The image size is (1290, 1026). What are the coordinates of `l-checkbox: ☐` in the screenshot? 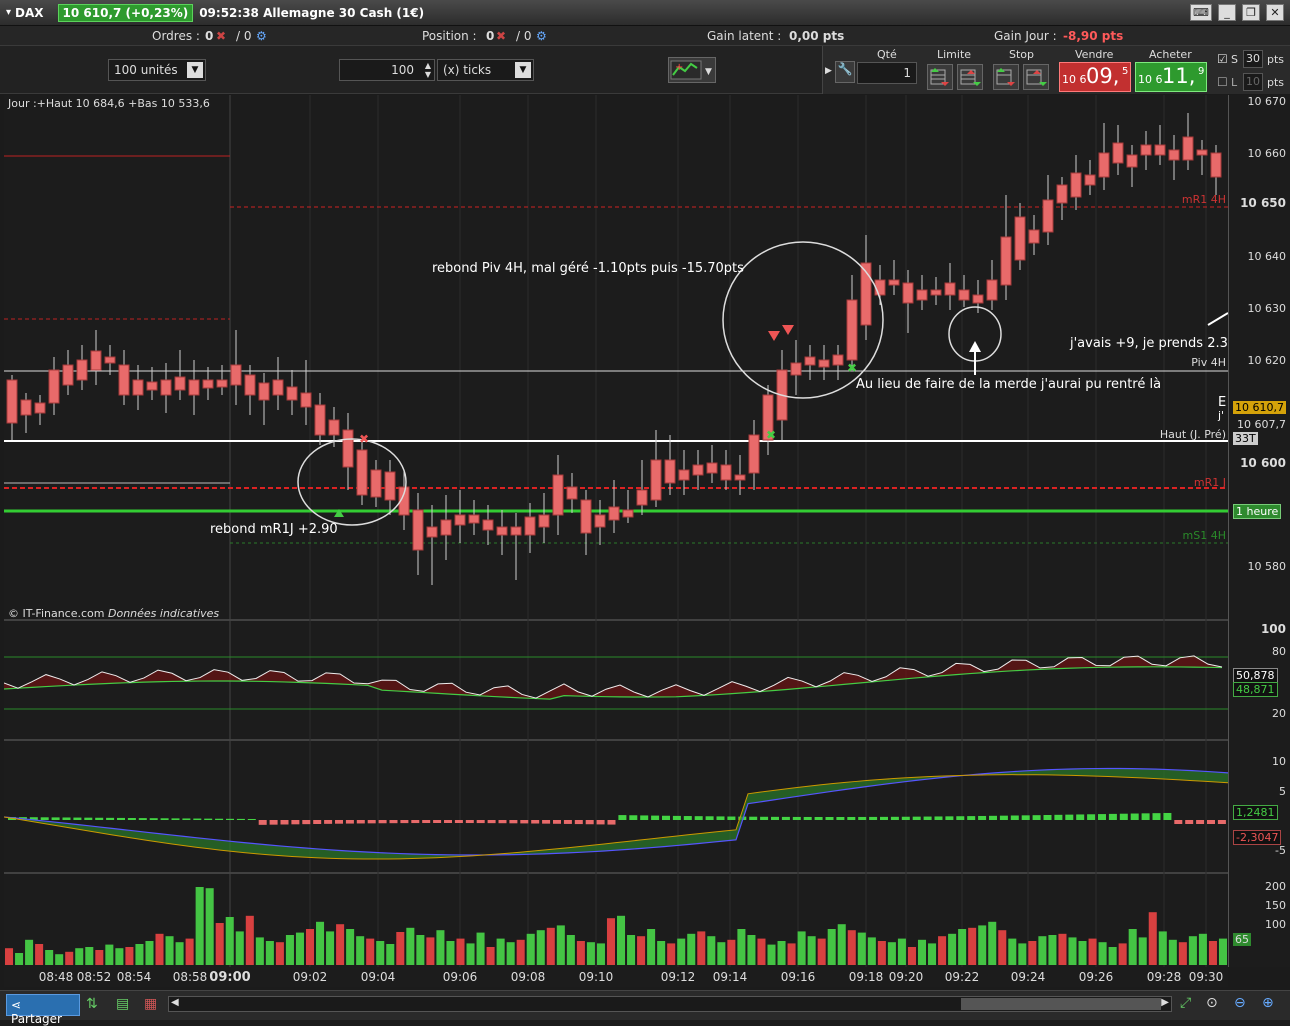 It's located at (1222, 82).